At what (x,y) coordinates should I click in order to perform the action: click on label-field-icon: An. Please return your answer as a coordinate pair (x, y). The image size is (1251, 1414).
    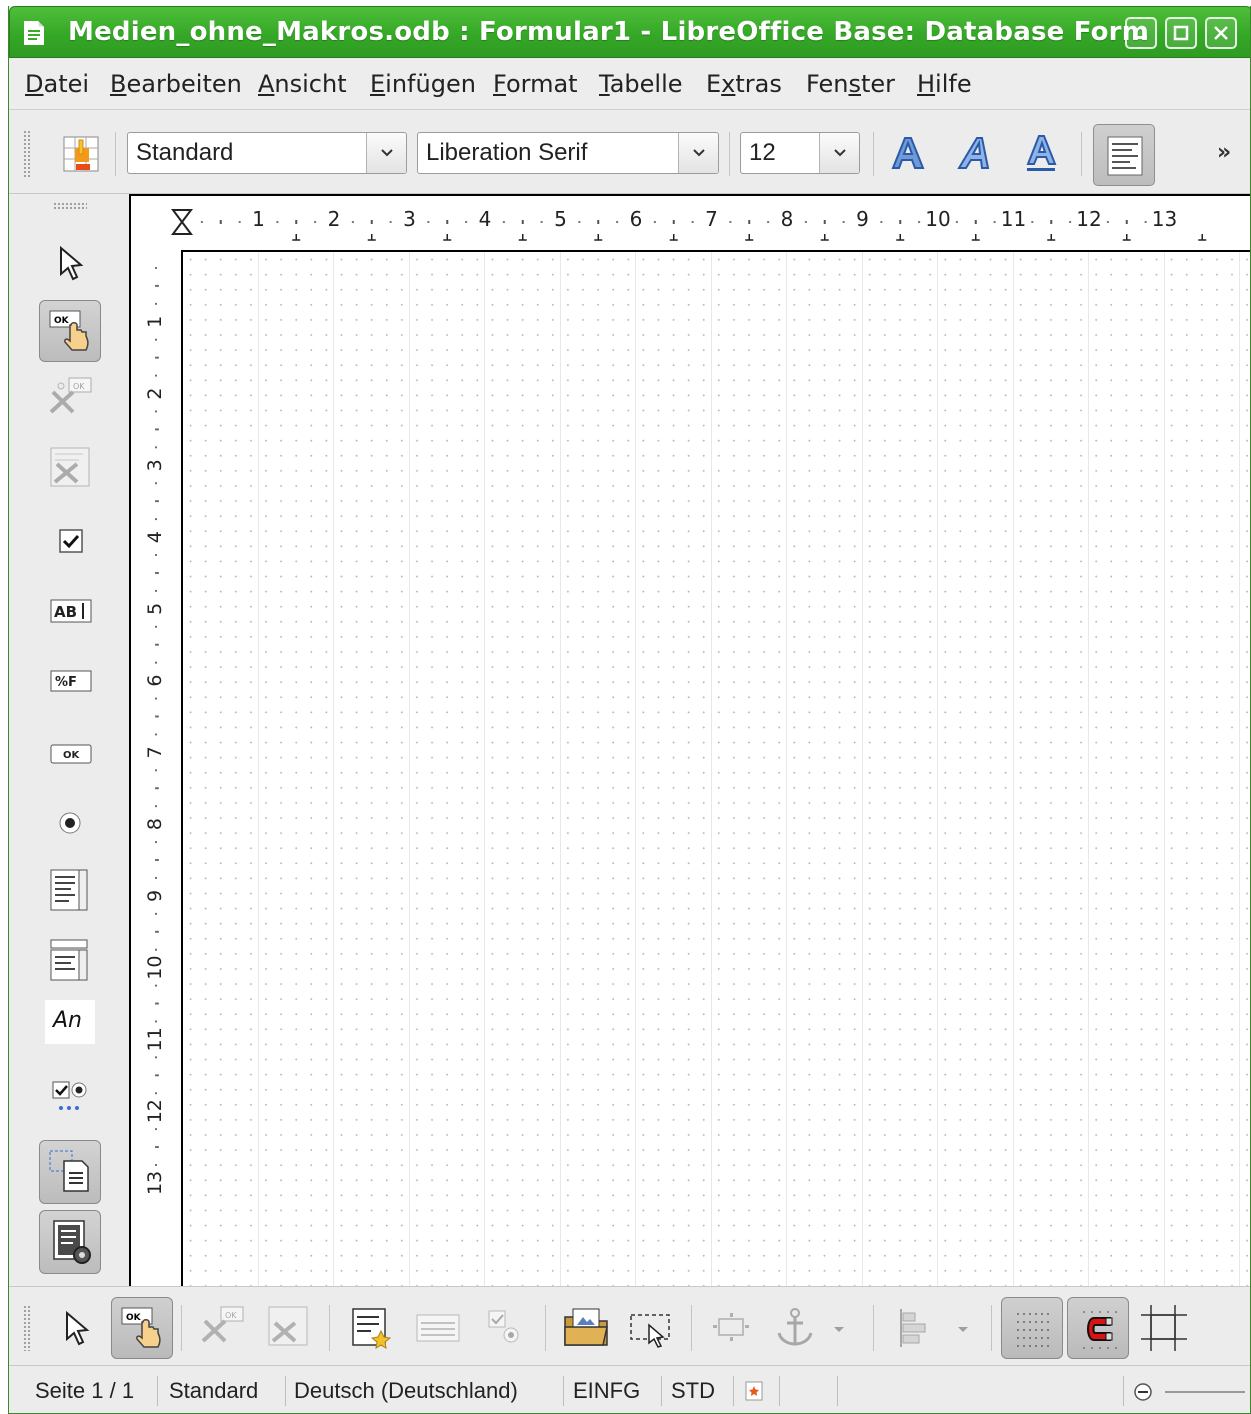
    Looking at the image, I should click on (70, 1022).